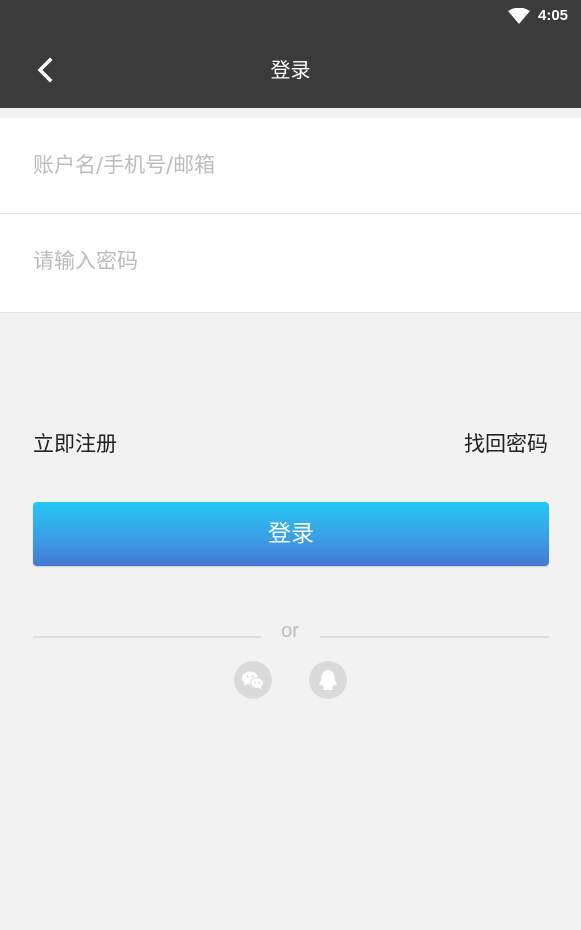 The width and height of the screenshot is (581, 930). Describe the element at coordinates (290, 631) in the screenshot. I see `or-label: or` at that location.